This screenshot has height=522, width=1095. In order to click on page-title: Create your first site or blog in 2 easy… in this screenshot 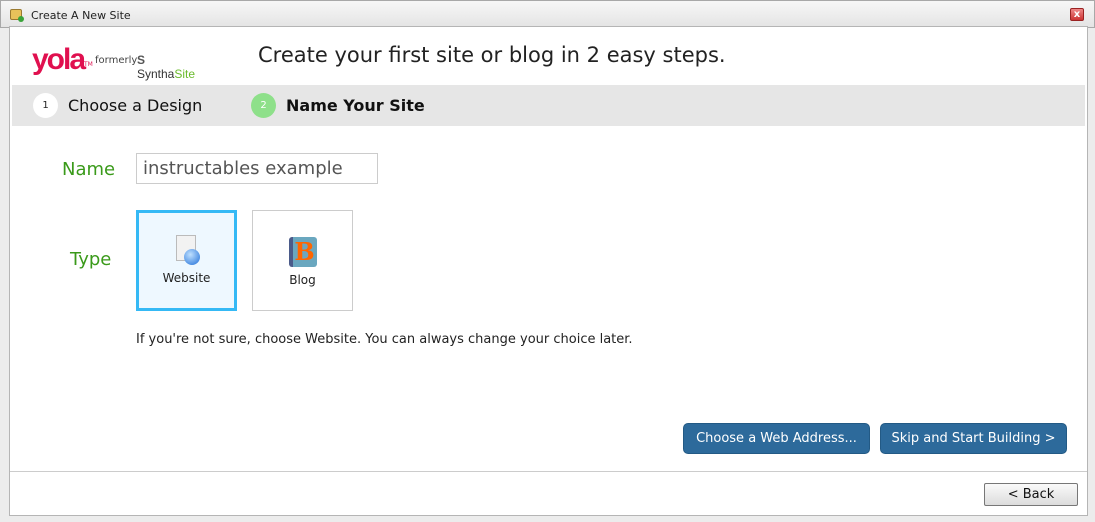, I will do `click(492, 55)`.